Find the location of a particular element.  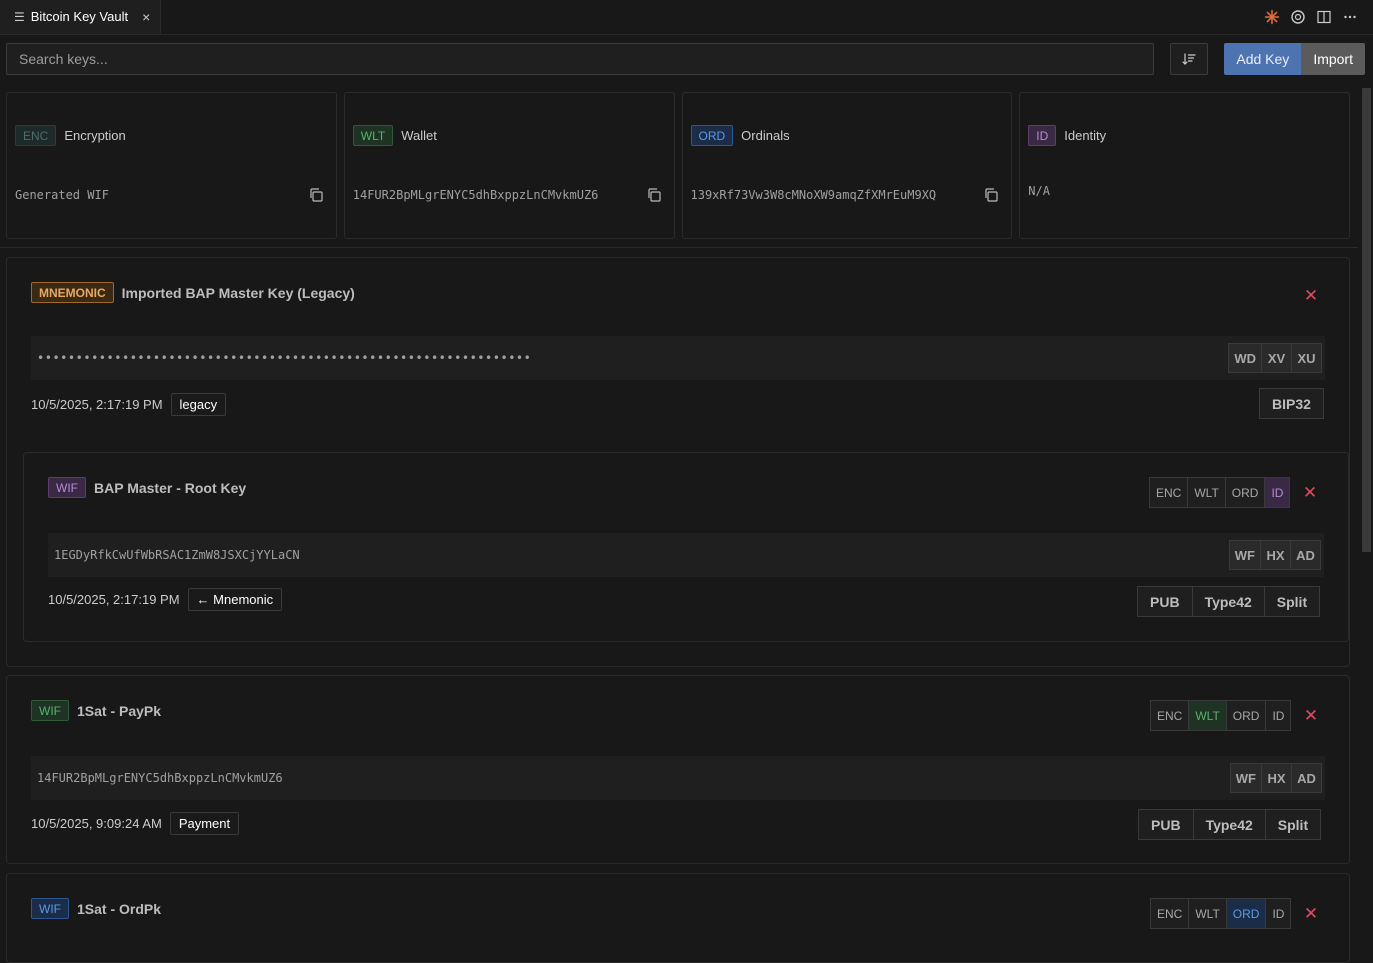

toolbar: Add Key Import is located at coordinates (685, 59).